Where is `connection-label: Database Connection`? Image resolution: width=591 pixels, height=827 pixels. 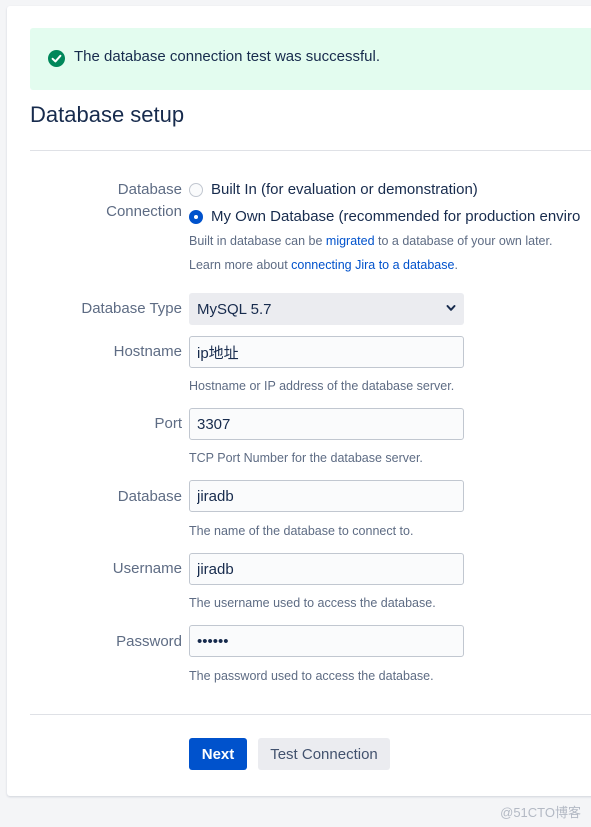 connection-label: Database Connection is located at coordinates (144, 201).